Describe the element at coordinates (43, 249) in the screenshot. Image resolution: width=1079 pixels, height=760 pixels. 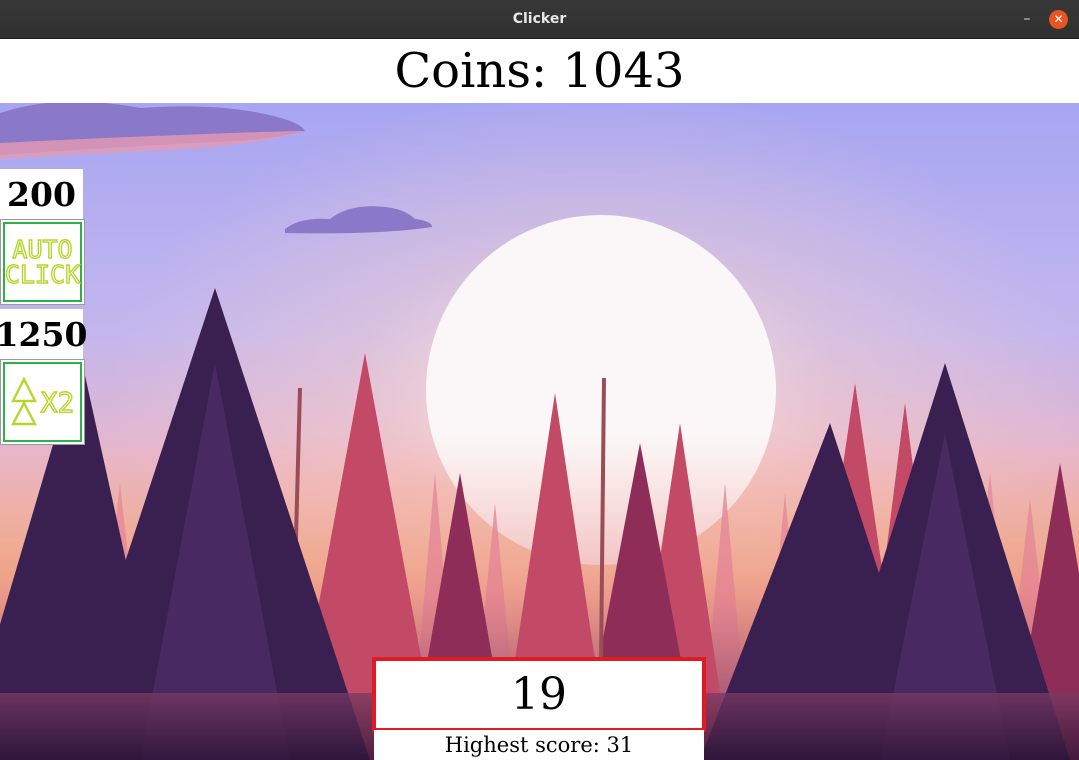
I see `autoclick-label-line1: AUTO` at that location.